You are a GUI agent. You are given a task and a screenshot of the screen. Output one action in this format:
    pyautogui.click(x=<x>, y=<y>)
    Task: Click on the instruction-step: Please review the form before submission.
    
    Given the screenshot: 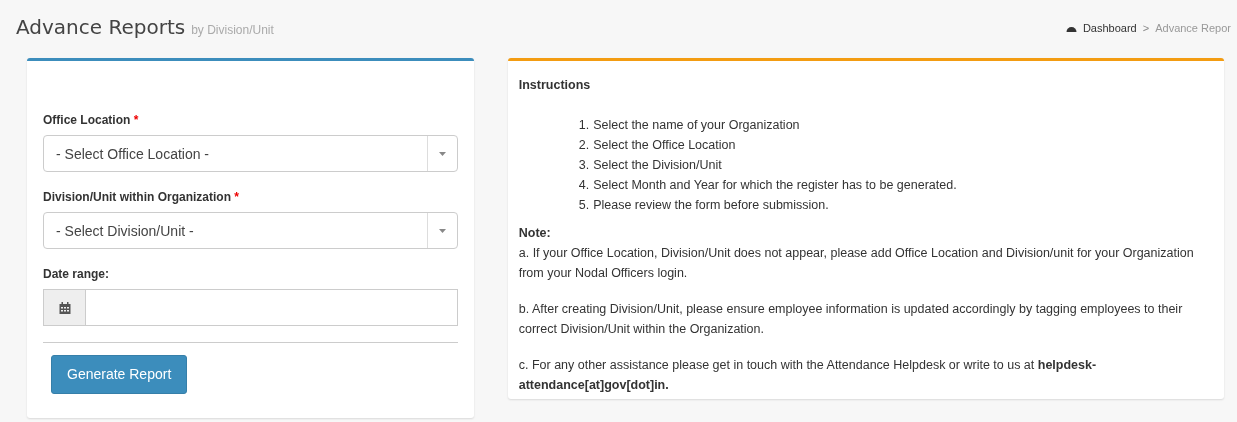 What is the action you would take?
    pyautogui.click(x=711, y=205)
    